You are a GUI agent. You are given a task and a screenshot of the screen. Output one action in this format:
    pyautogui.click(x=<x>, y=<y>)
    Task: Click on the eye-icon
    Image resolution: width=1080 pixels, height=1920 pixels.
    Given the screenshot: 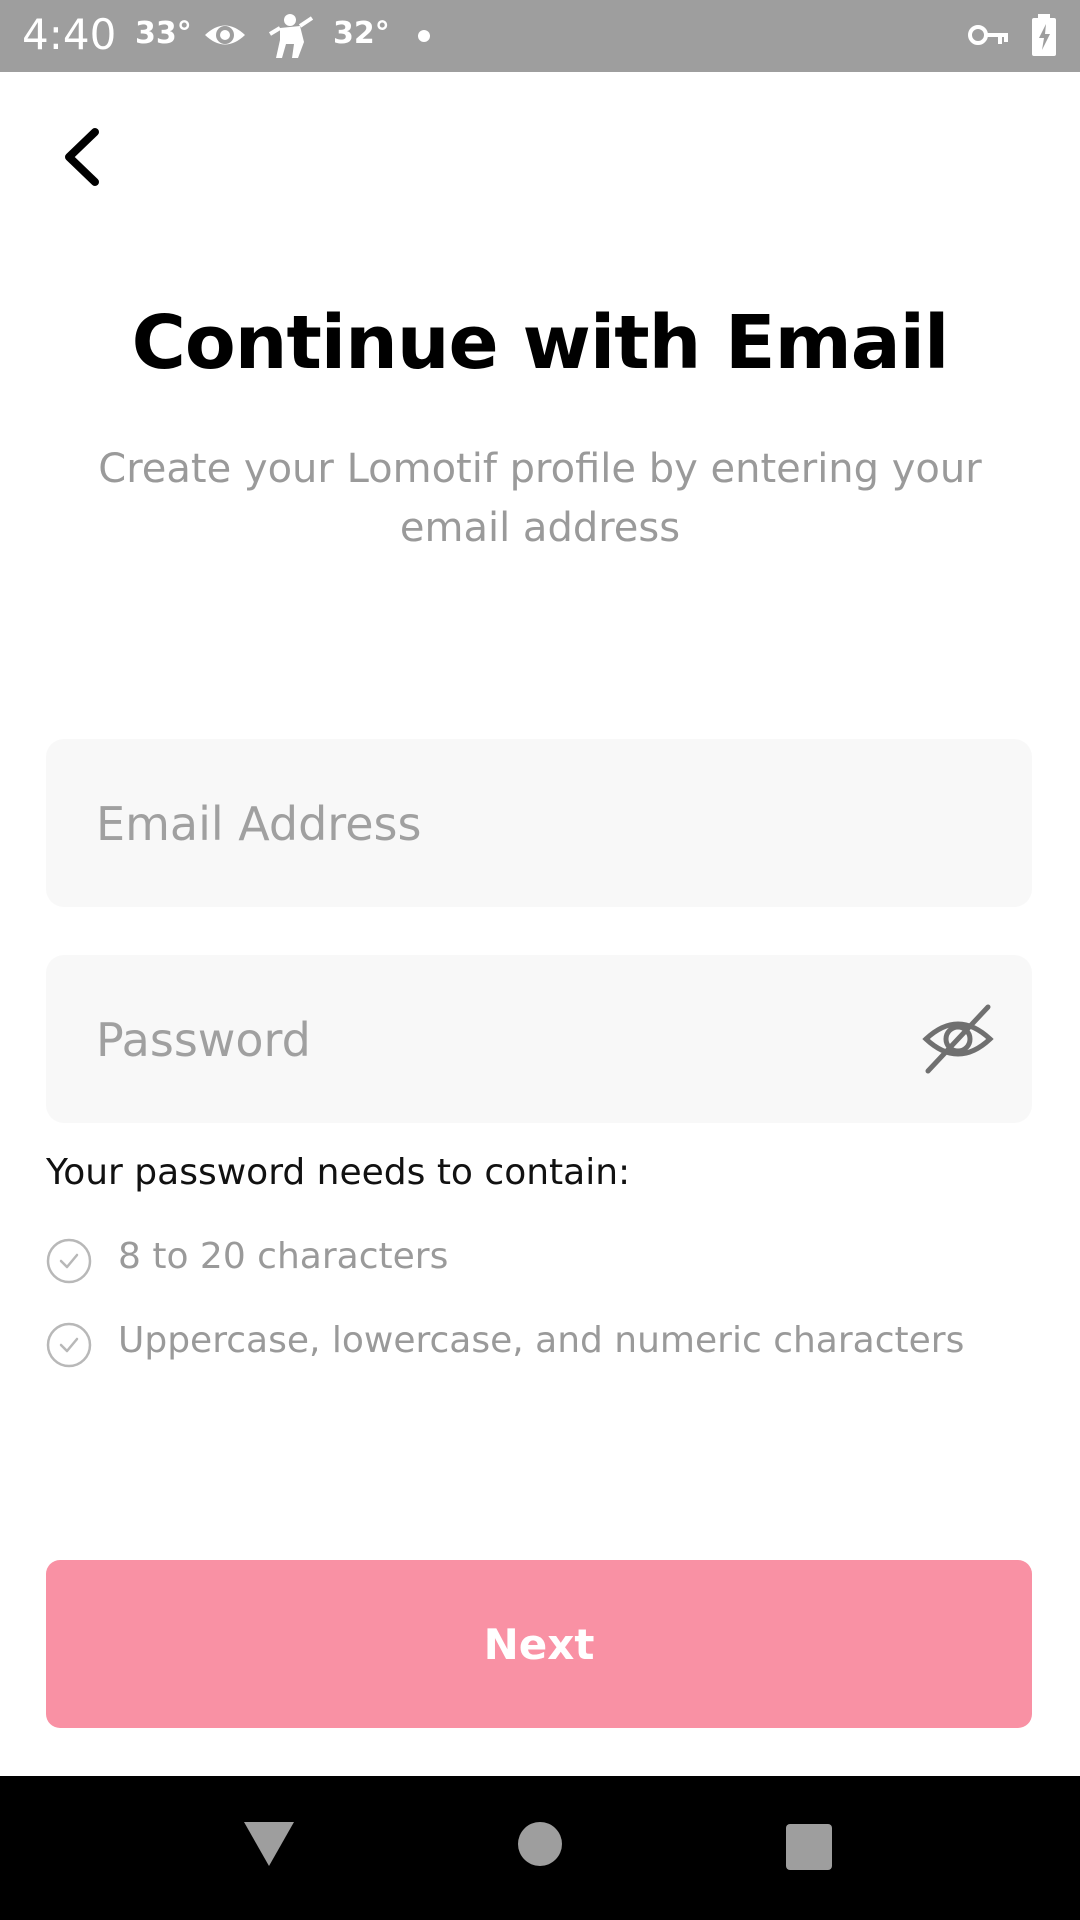 What is the action you would take?
    pyautogui.click(x=225, y=37)
    